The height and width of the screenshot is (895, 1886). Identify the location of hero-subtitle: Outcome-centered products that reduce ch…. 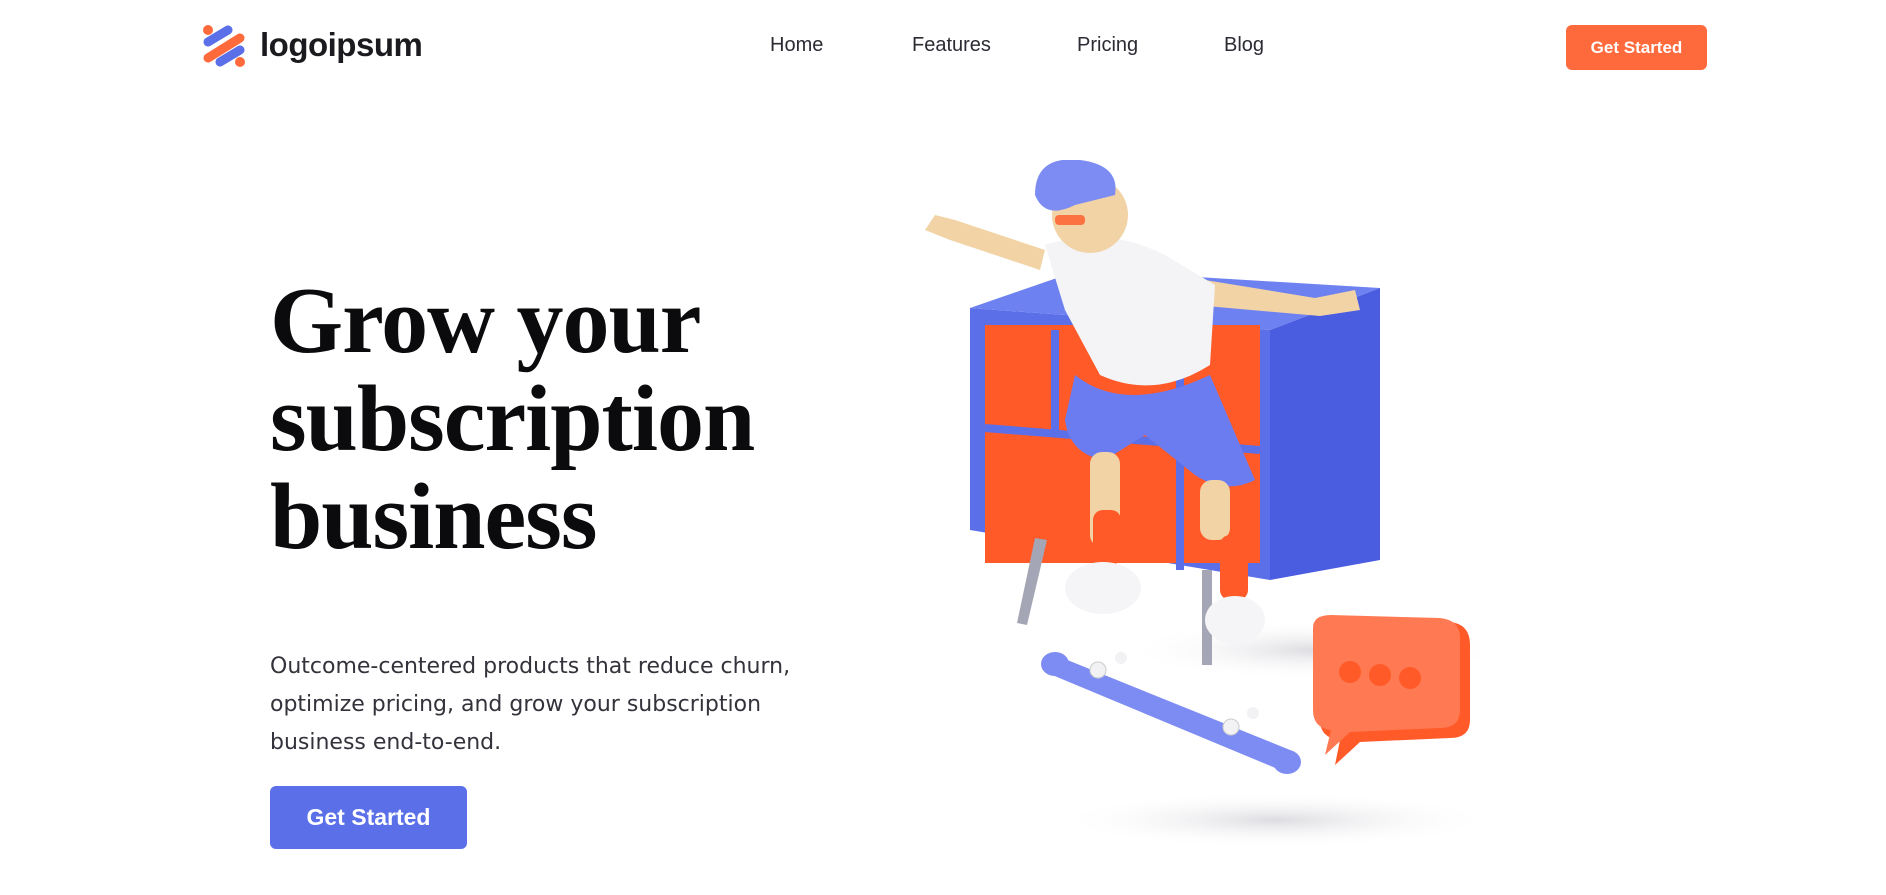
(540, 705).